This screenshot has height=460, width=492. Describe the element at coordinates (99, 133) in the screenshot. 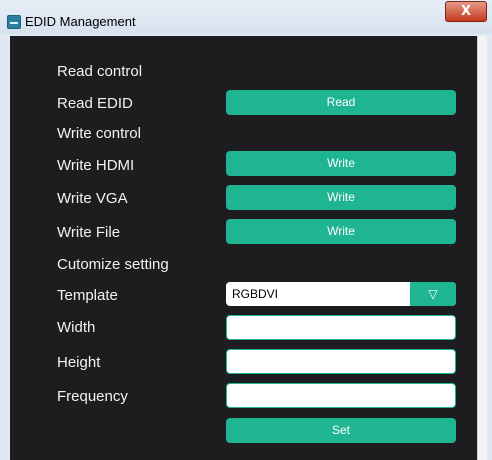

I see `write-control-heading: Write control` at that location.